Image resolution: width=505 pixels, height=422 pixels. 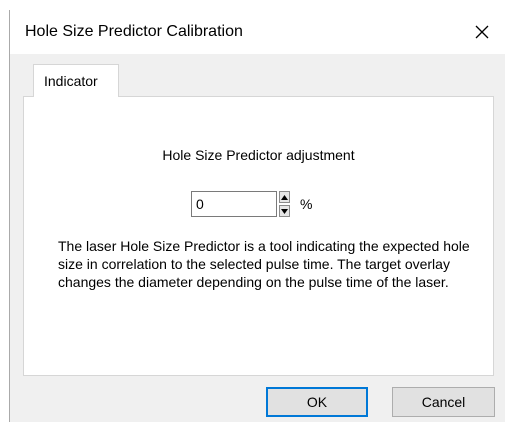 I want to click on close-button, so click(x=482, y=32).